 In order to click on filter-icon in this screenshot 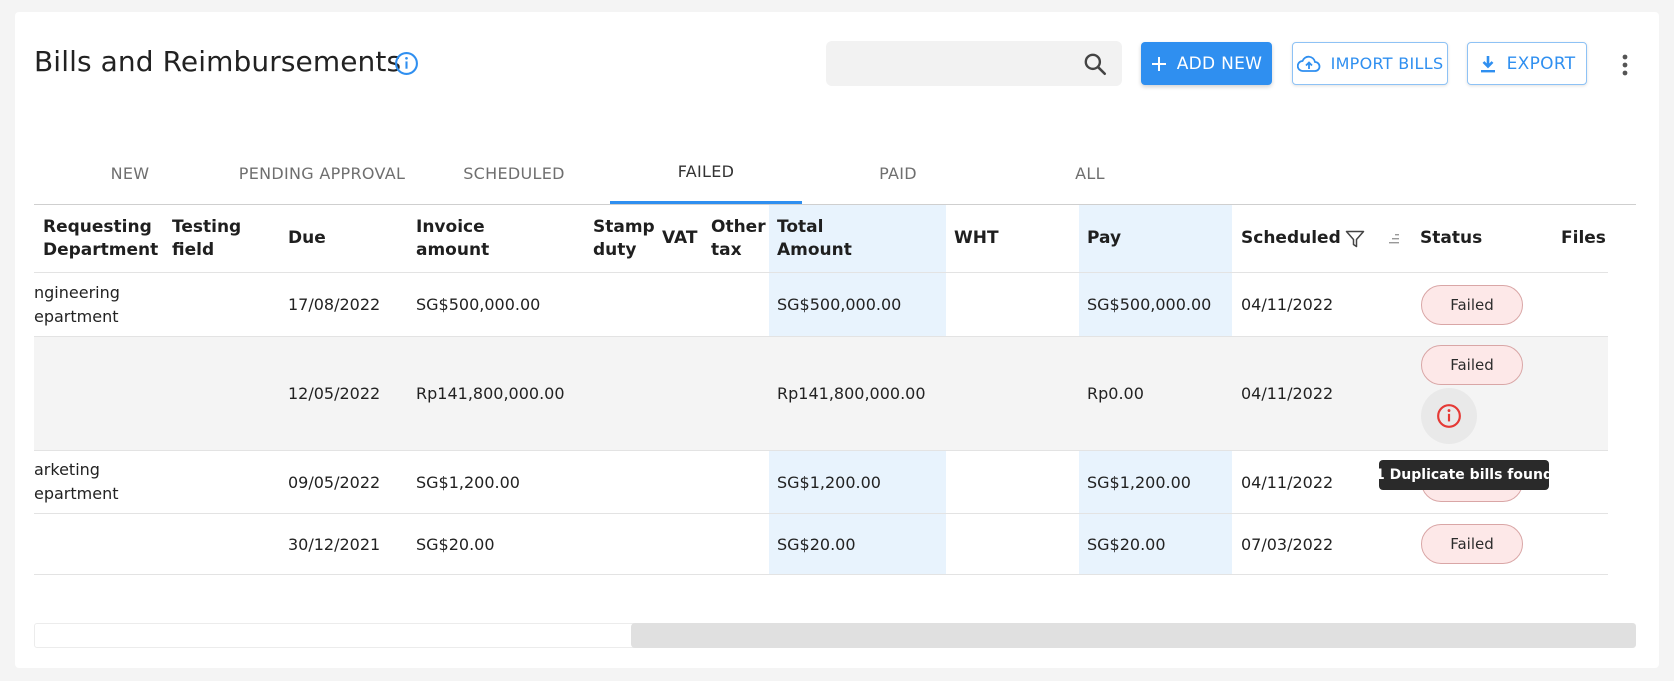, I will do `click(1355, 239)`.